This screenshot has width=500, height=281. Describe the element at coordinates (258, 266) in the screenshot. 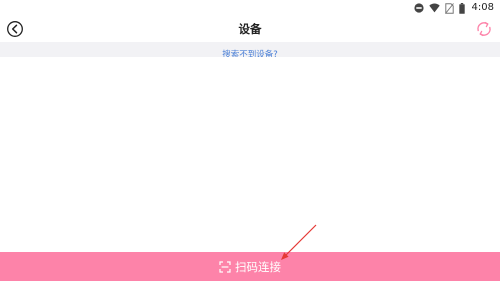

I see `scan-connect-label: 扫码连接` at that location.